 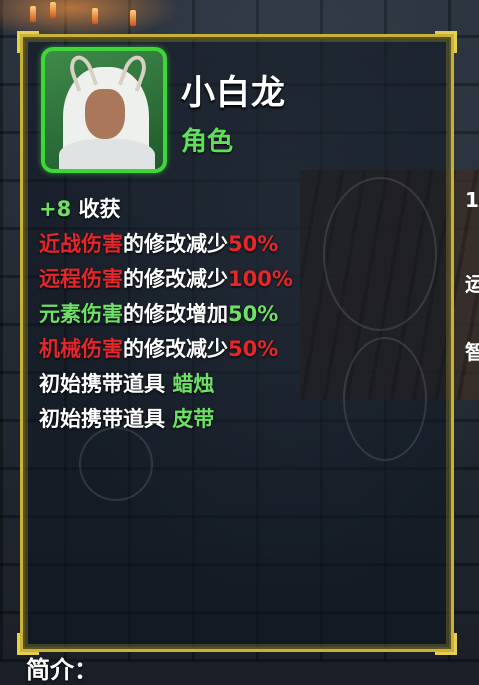 What do you see at coordinates (472, 352) in the screenshot?
I see `side-text-3: 智` at bounding box center [472, 352].